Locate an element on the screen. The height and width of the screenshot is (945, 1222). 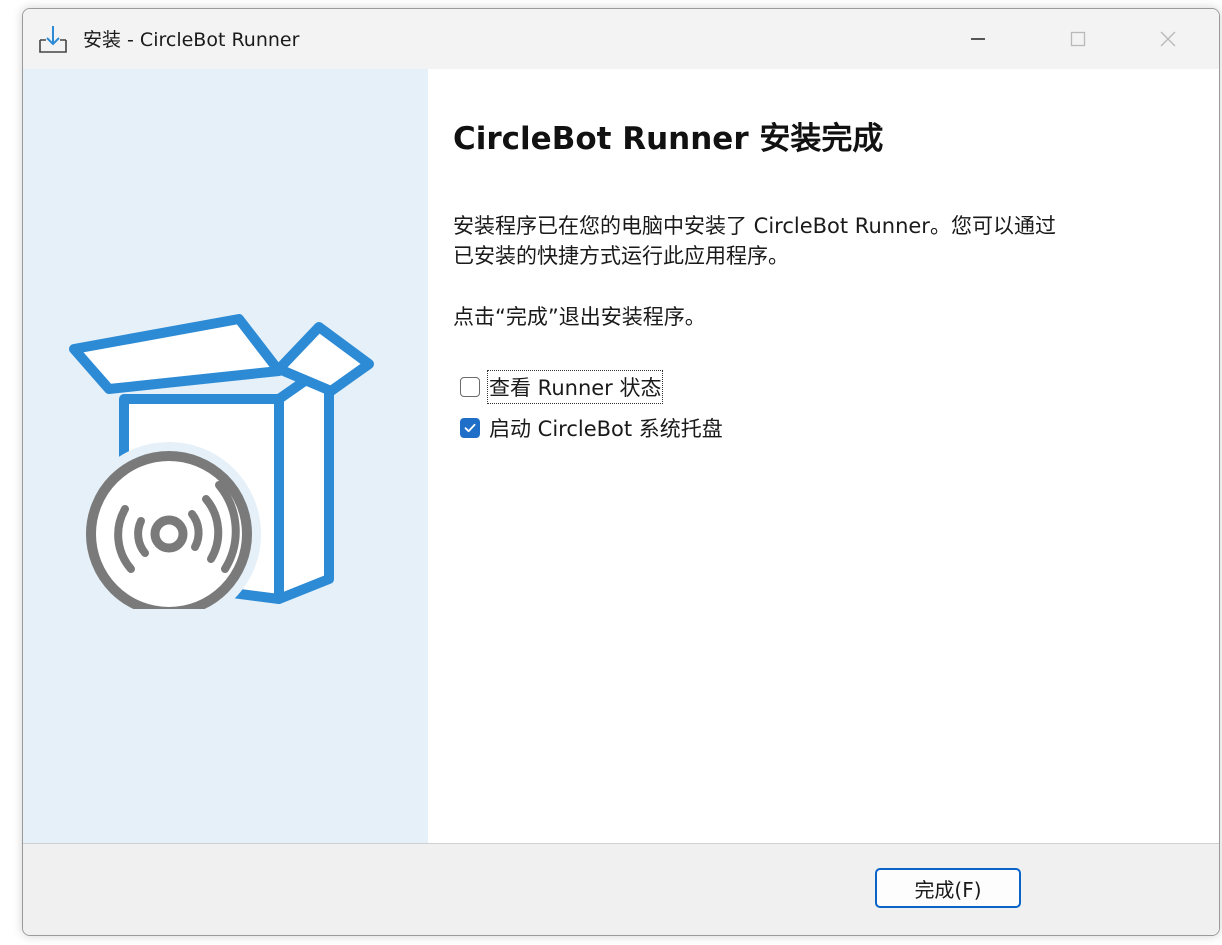
page-title: CircleBot Runner 安装完成 is located at coordinates (668, 139).